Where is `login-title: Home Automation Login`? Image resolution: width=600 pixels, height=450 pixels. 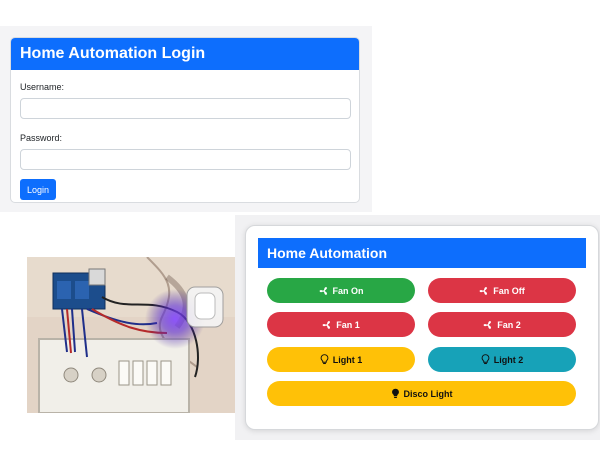
login-title: Home Automation Login is located at coordinates (185, 54).